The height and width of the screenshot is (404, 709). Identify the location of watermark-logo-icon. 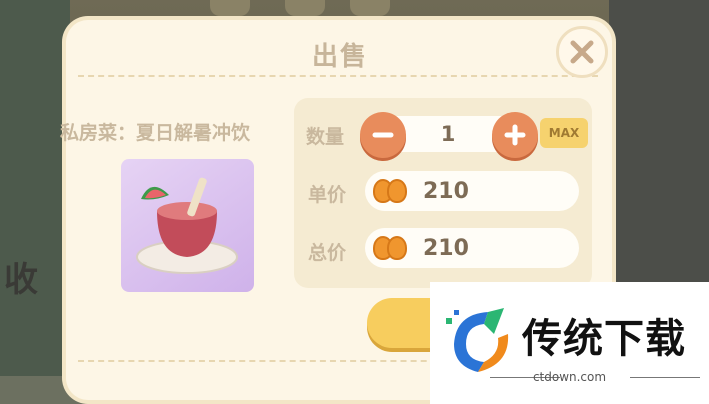
(477, 340).